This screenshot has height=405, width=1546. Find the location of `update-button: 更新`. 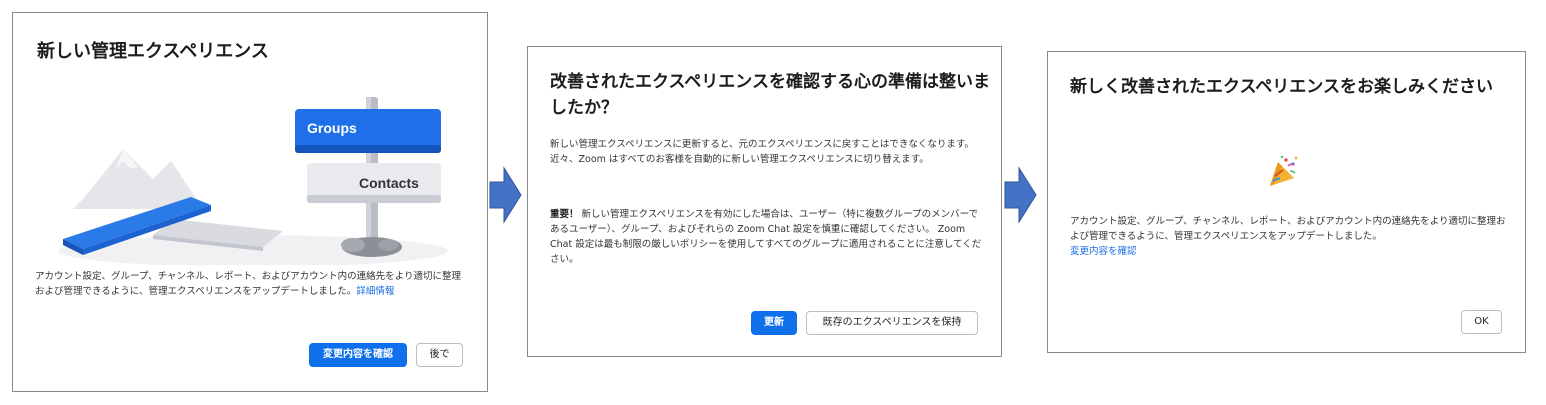

update-button: 更新 is located at coordinates (774, 323).